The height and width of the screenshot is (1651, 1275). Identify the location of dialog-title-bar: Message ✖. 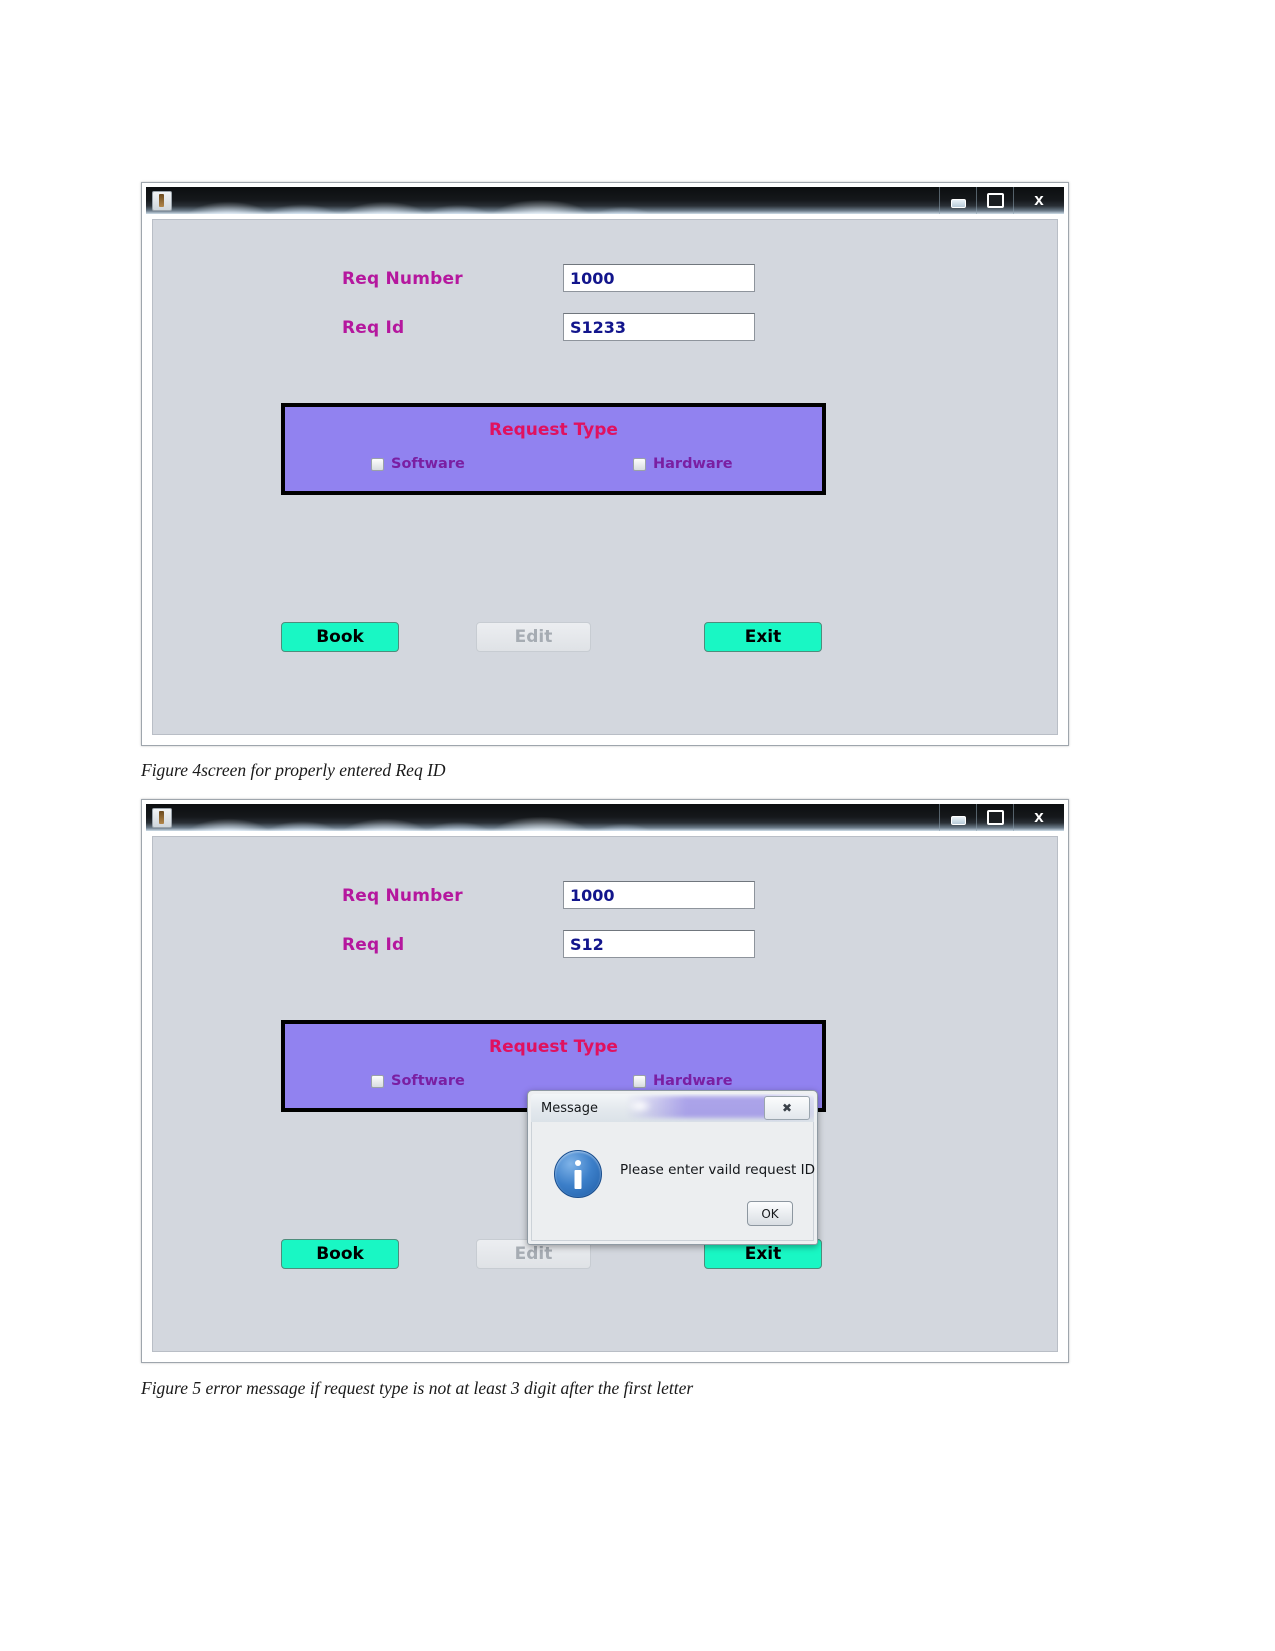
(672, 1108).